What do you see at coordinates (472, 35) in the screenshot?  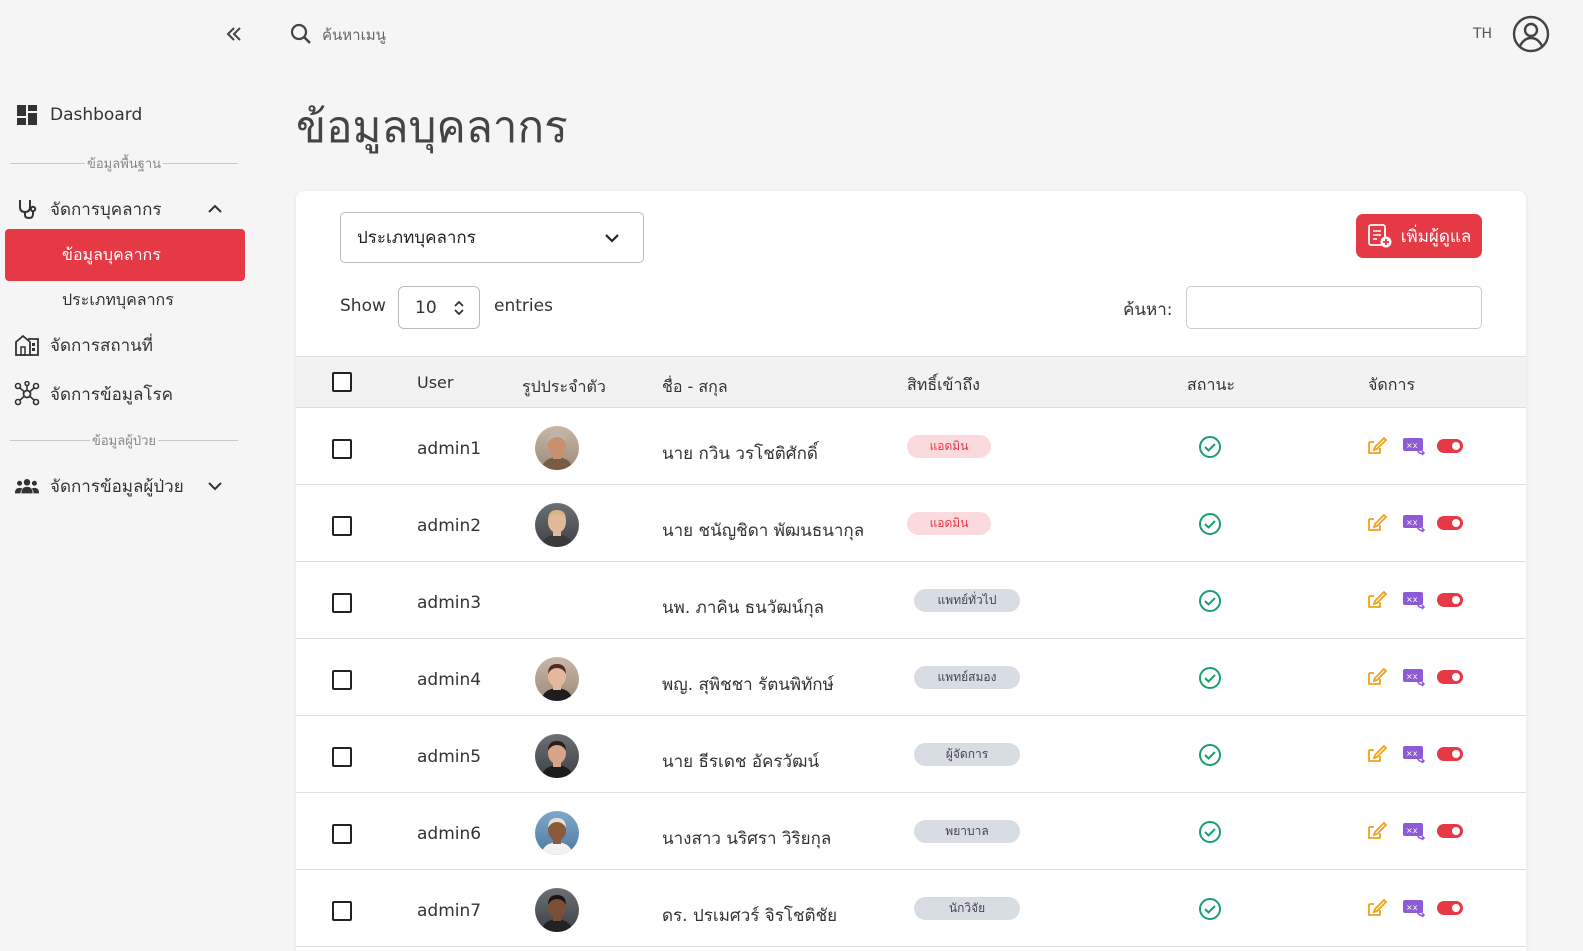 I see `menu-search-input` at bounding box center [472, 35].